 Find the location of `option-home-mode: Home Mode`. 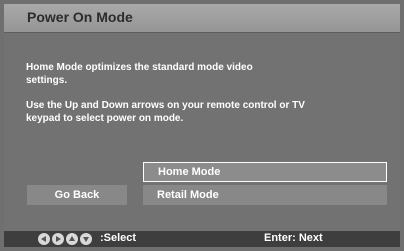

option-home-mode: Home Mode is located at coordinates (265, 172).